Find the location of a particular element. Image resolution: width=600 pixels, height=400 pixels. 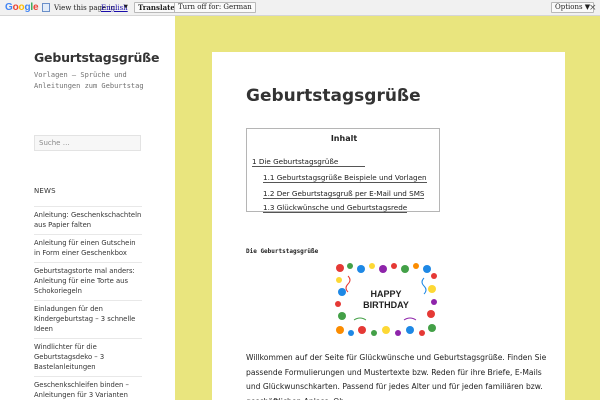

toc-link: 1 Die Geburtstagsgrüße is located at coordinates (308, 162).